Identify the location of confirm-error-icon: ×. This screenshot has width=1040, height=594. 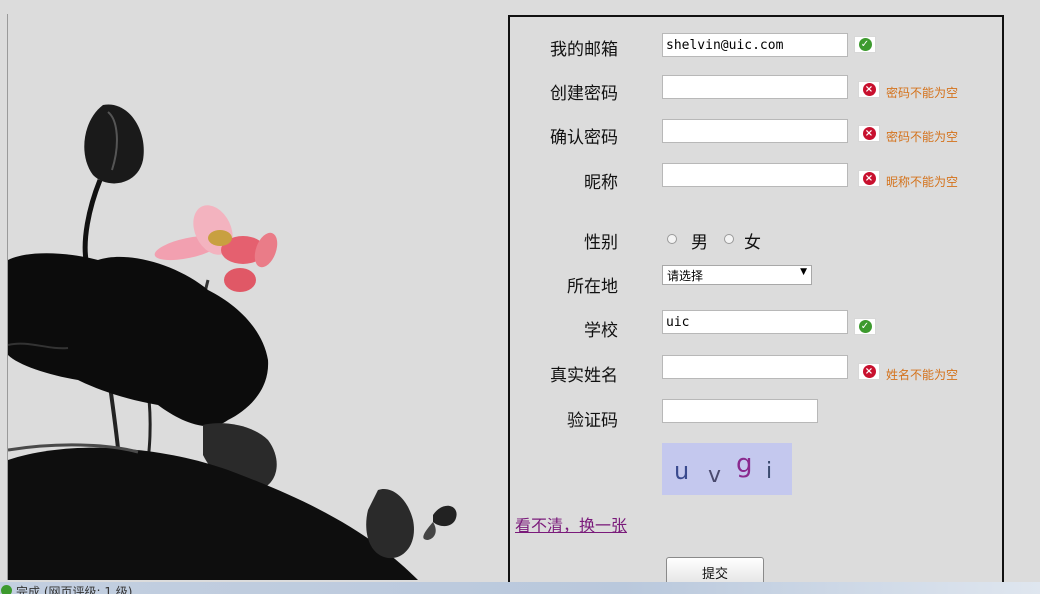
(869, 133).